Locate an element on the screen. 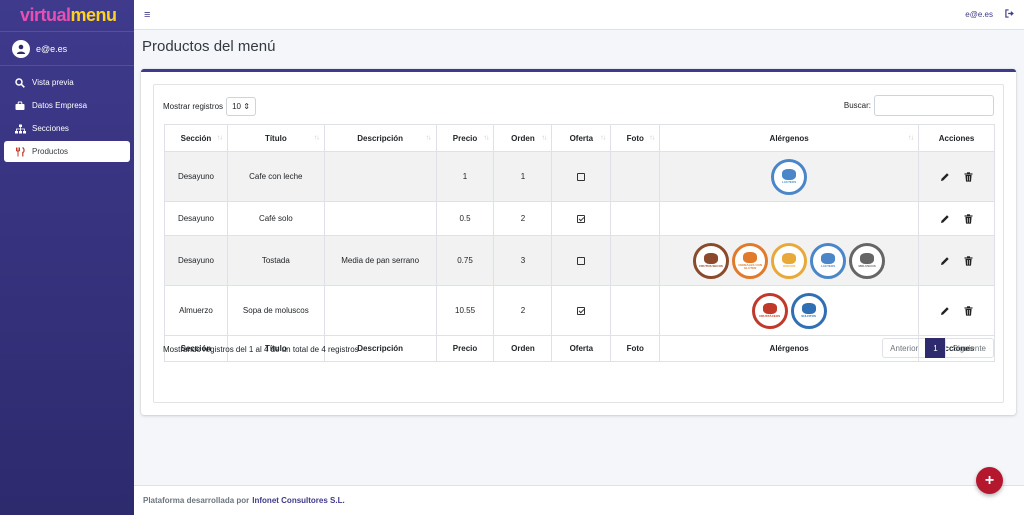  cell-alergenos: LACTEOS is located at coordinates (789, 176).